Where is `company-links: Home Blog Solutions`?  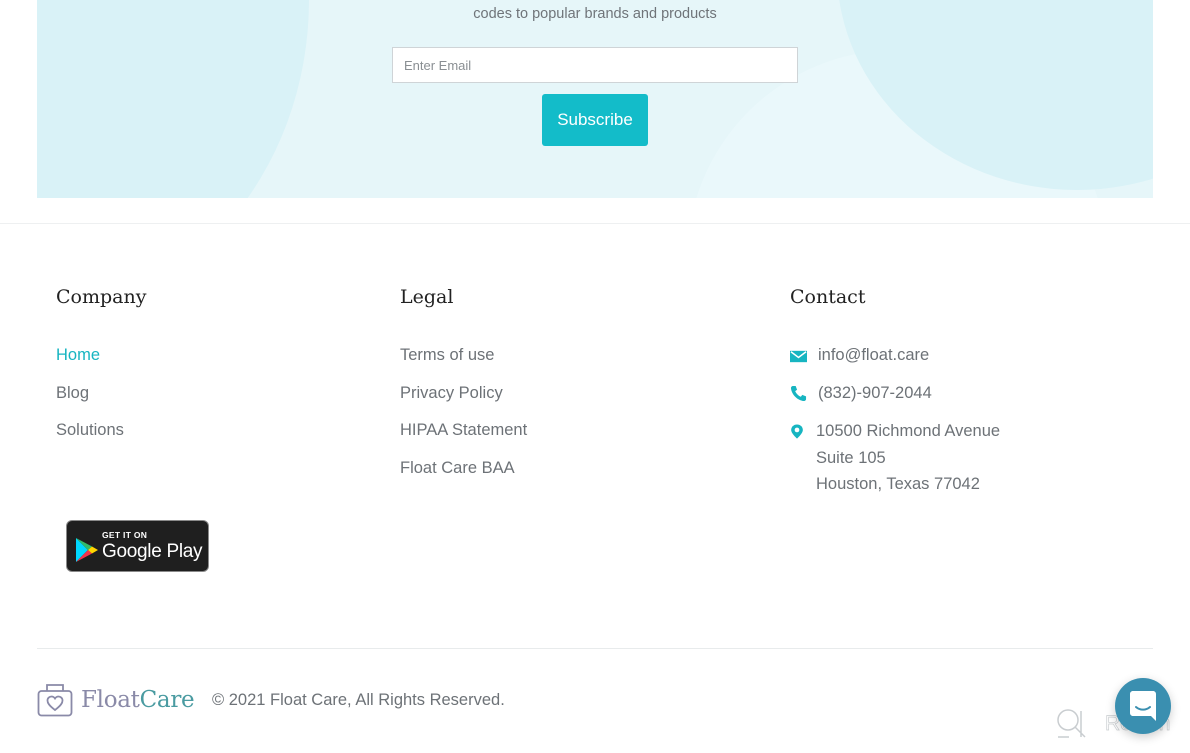 company-links: Home Blog Solutions is located at coordinates (90, 402).